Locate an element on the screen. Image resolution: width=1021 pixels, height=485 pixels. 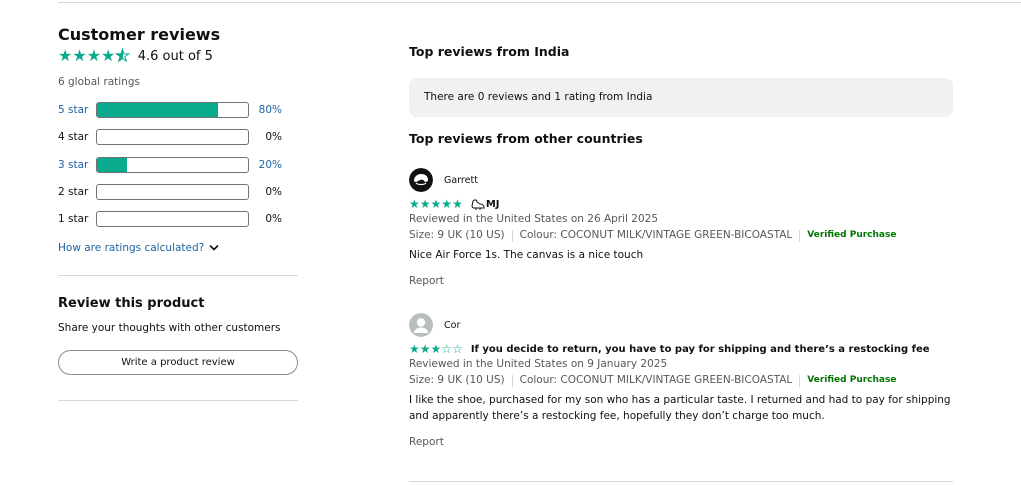
review-this-product-title: Review this product is located at coordinates (131, 303).